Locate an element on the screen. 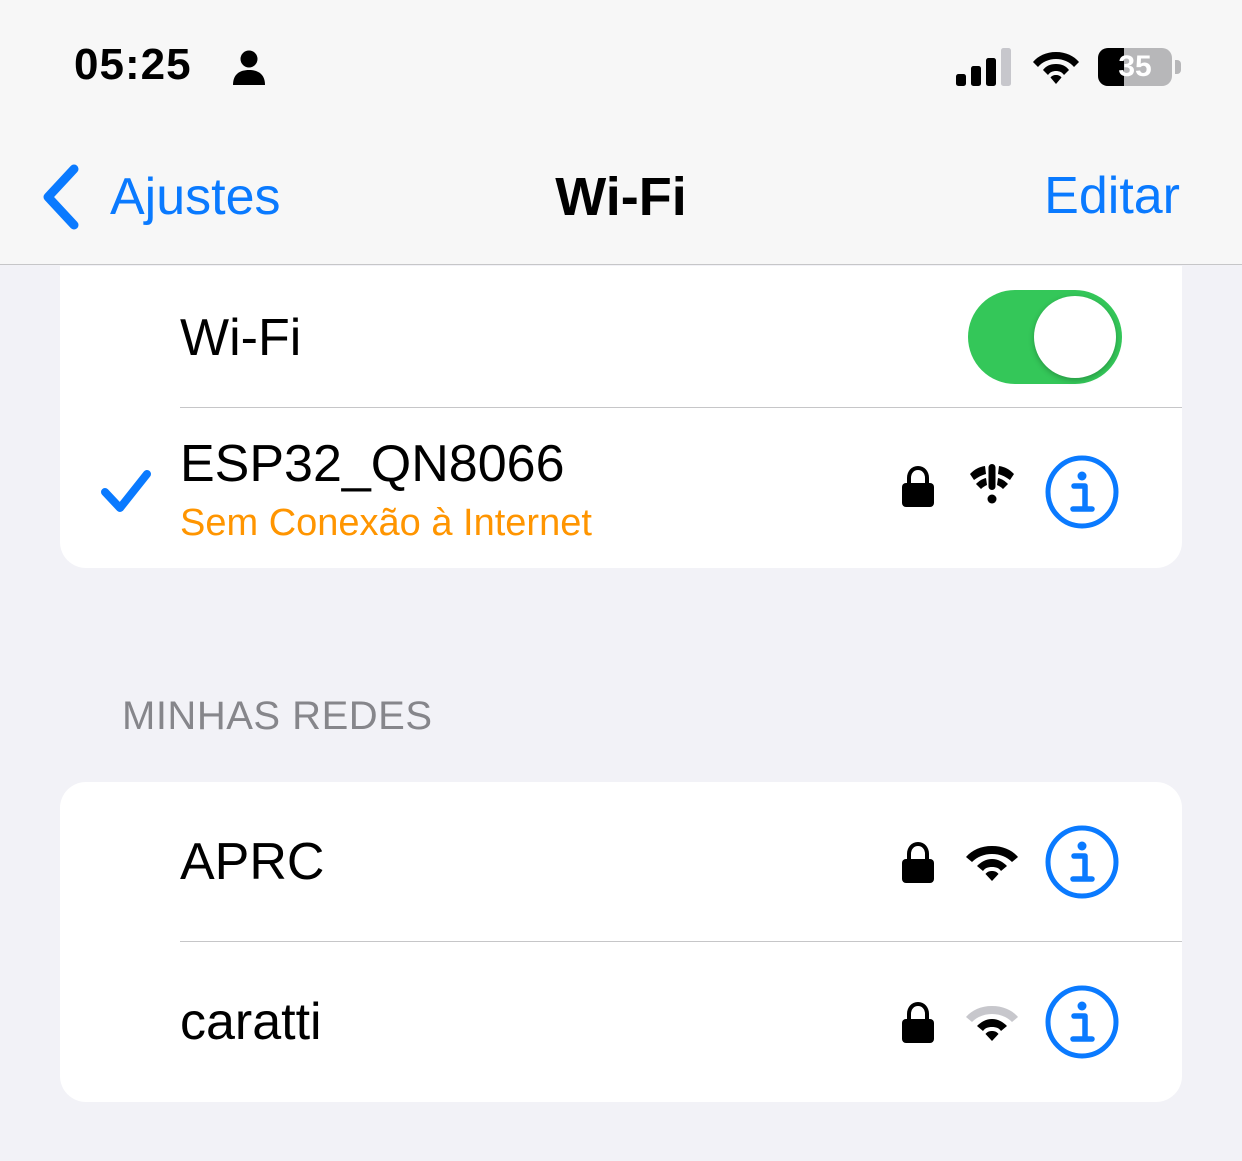 The height and width of the screenshot is (1161, 1242). current-network-name: ESP32_QN8066 is located at coordinates (372, 464).